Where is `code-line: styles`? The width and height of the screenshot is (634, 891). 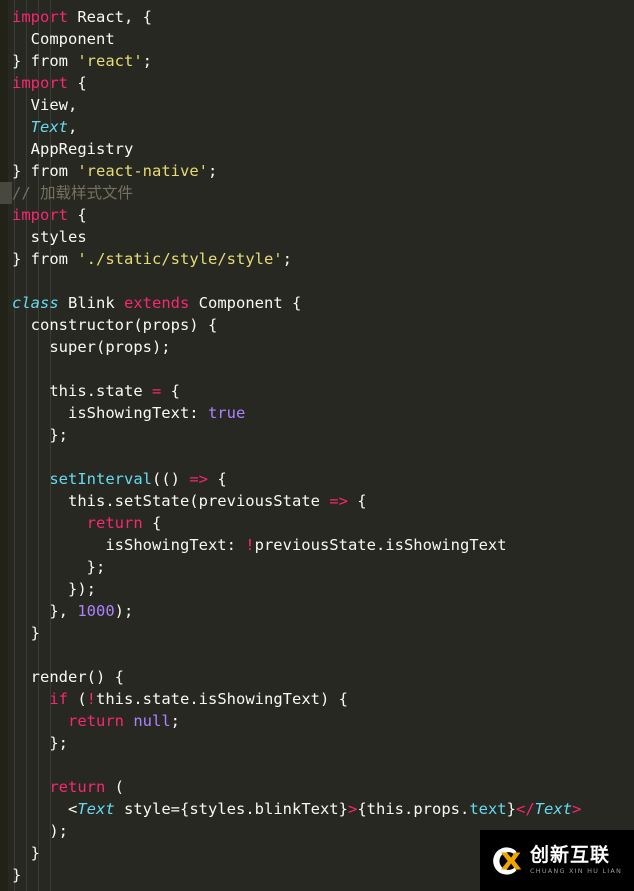
code-line: styles is located at coordinates (317, 237).